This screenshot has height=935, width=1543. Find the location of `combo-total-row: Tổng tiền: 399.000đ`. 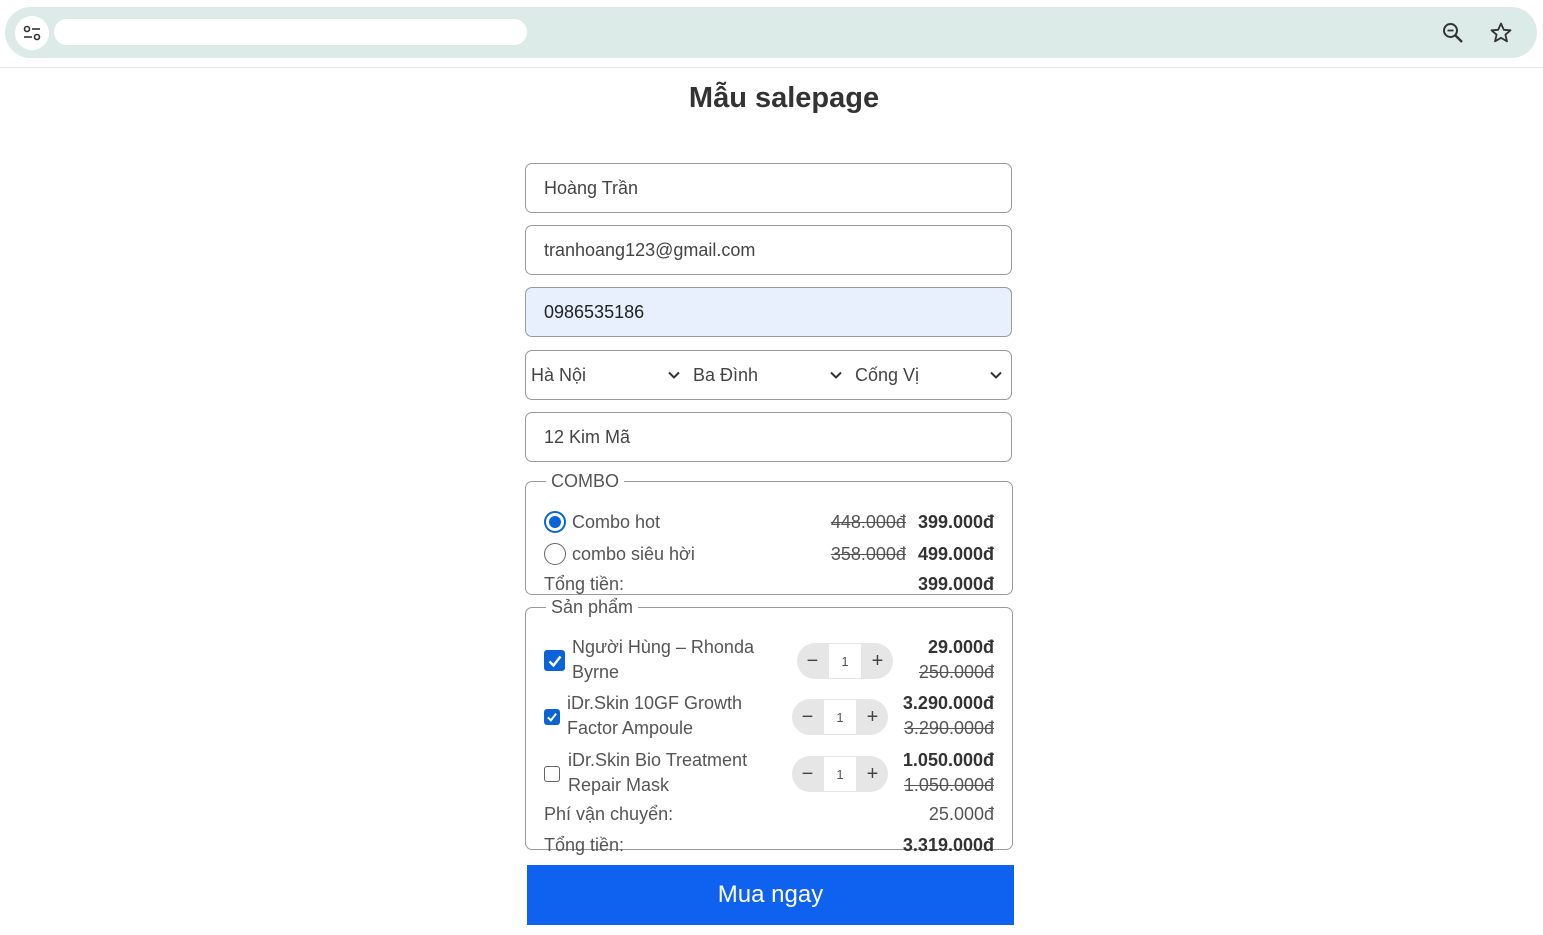

combo-total-row: Tổng tiền: 399.000đ is located at coordinates (769, 584).